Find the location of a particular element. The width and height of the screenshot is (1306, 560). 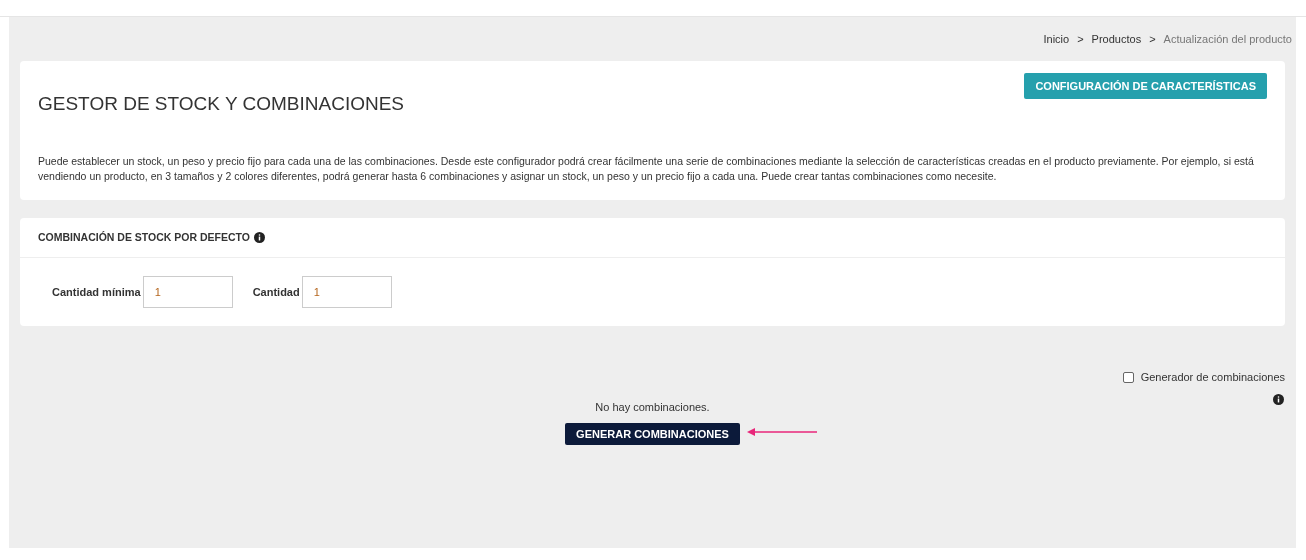

generate-button: GENERAR COMBINACIONES is located at coordinates (652, 434).